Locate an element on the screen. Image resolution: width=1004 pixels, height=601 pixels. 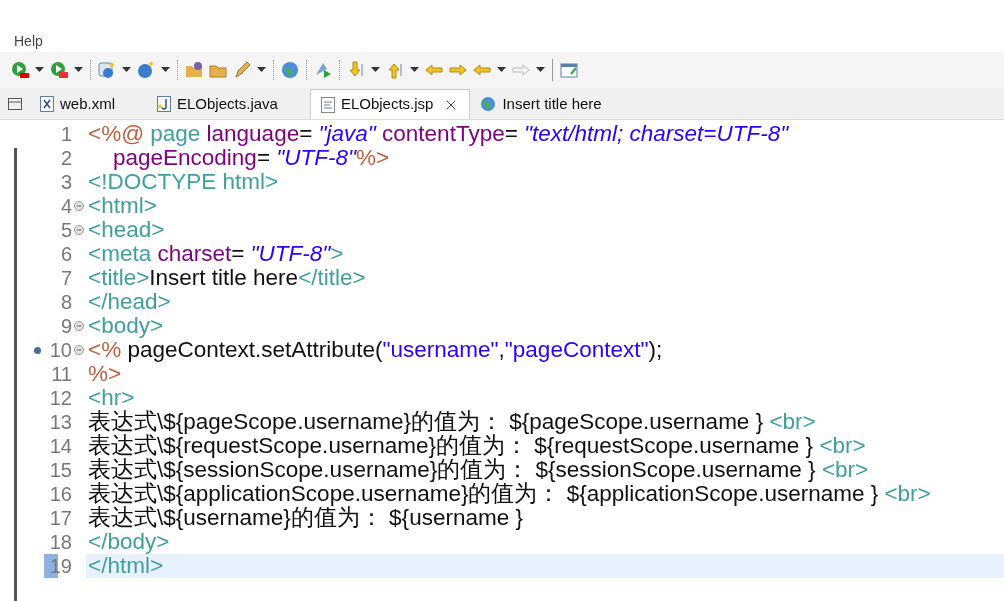
pen-icon is located at coordinates (242, 70).